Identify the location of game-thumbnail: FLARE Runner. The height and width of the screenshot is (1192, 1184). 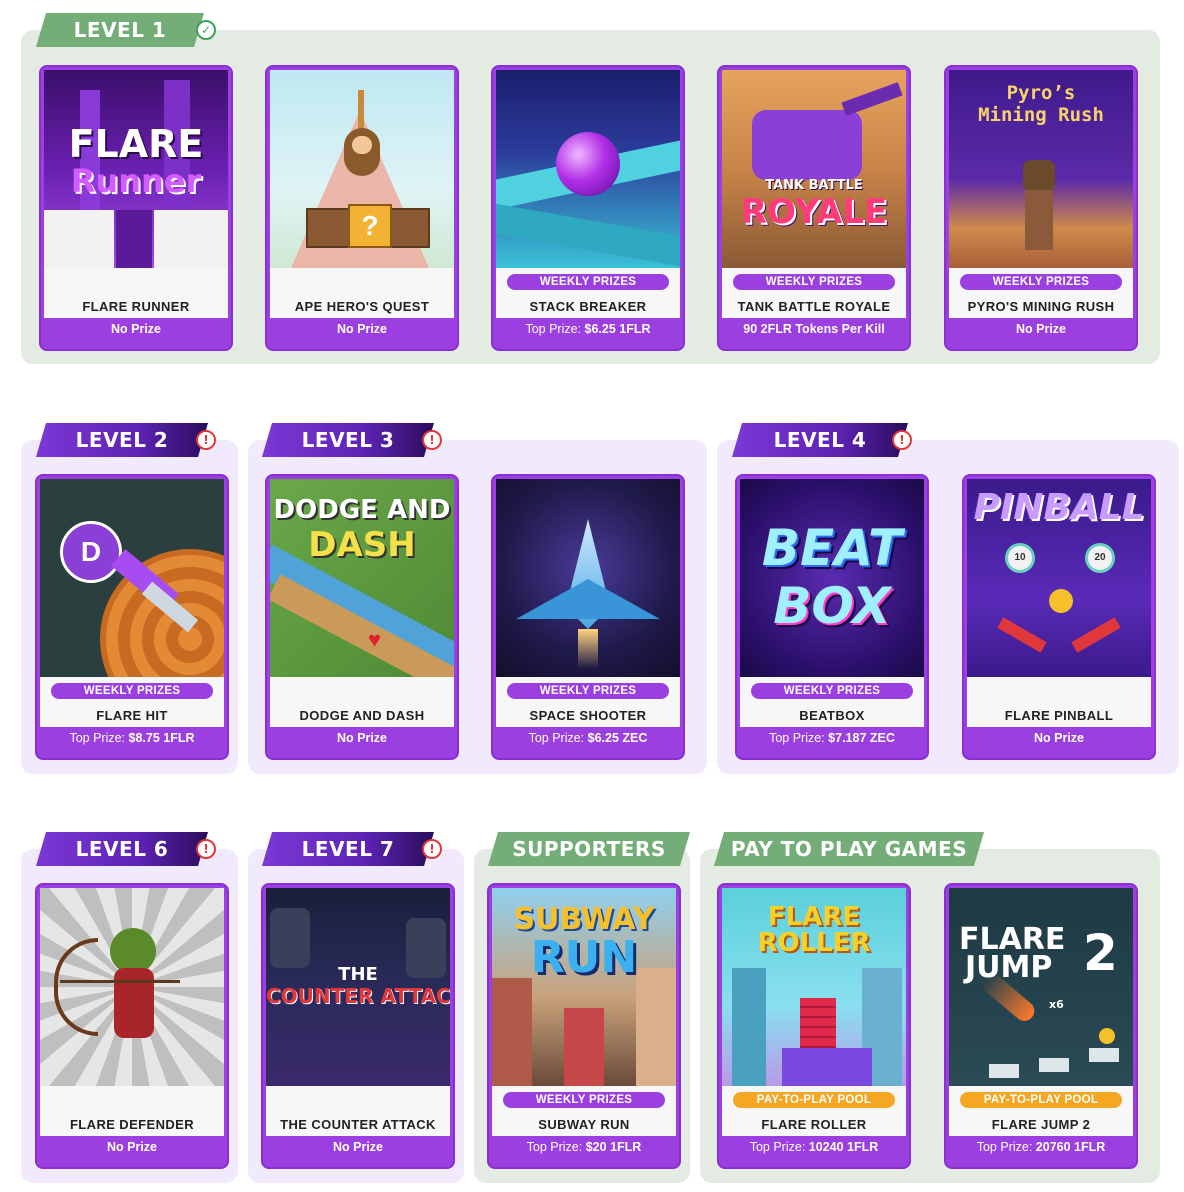
(136, 169).